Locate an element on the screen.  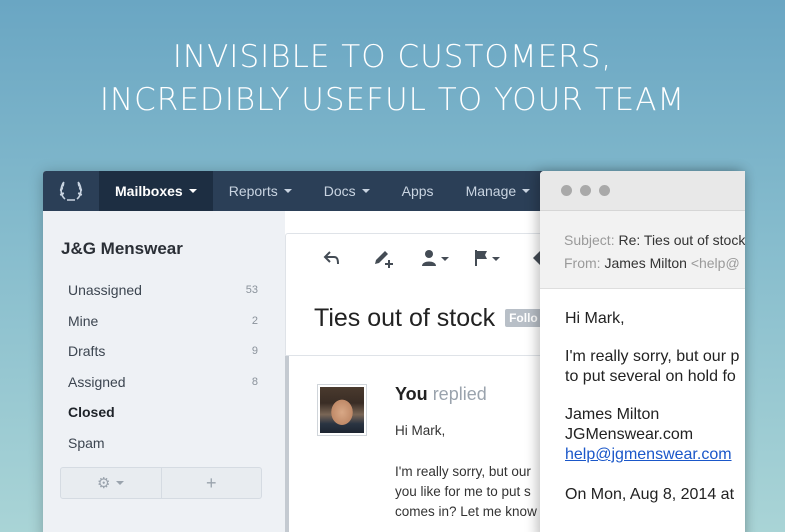
assign-button is located at coordinates (436, 258).